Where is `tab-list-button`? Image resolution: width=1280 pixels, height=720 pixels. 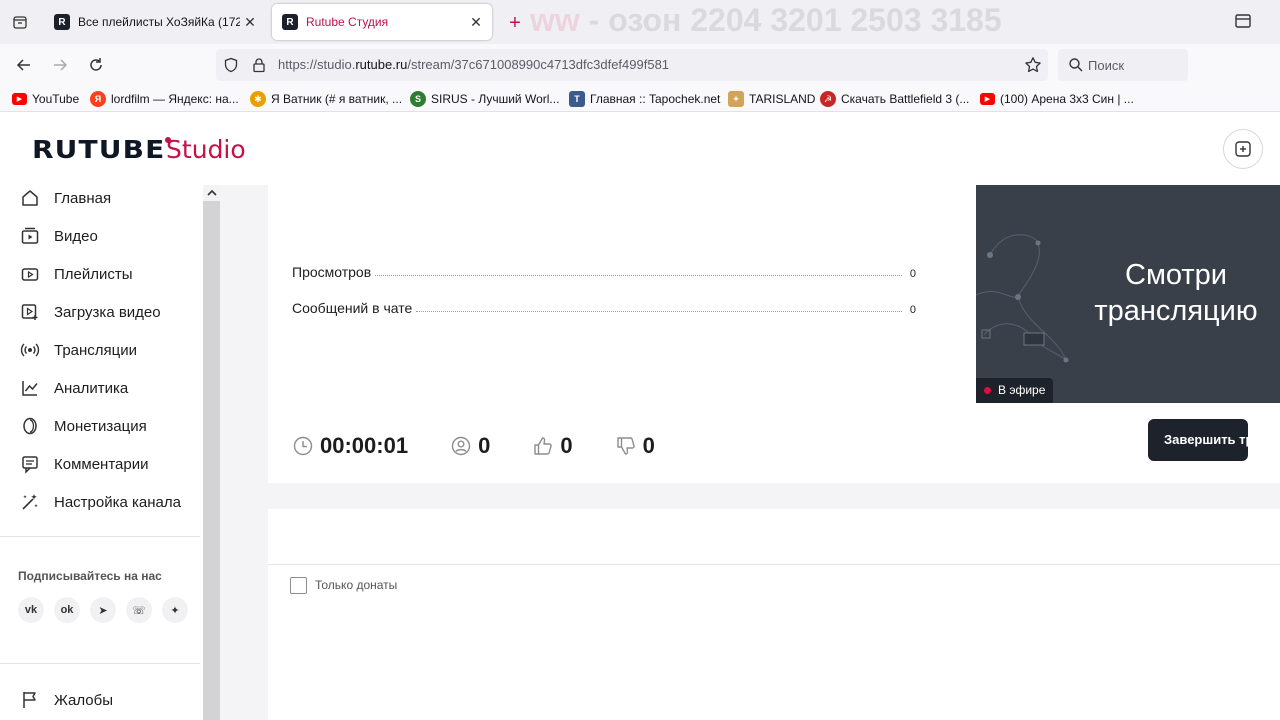 tab-list-button is located at coordinates (20, 22).